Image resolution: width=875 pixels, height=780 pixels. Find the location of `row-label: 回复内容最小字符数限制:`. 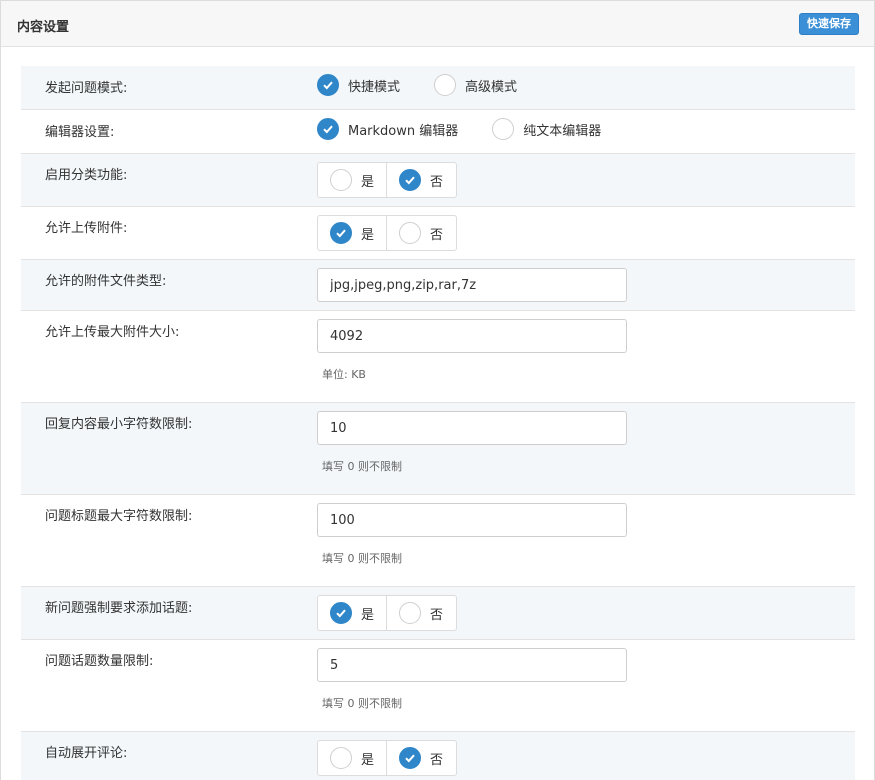

row-label: 回复内容最小字符数限制: is located at coordinates (119, 424).